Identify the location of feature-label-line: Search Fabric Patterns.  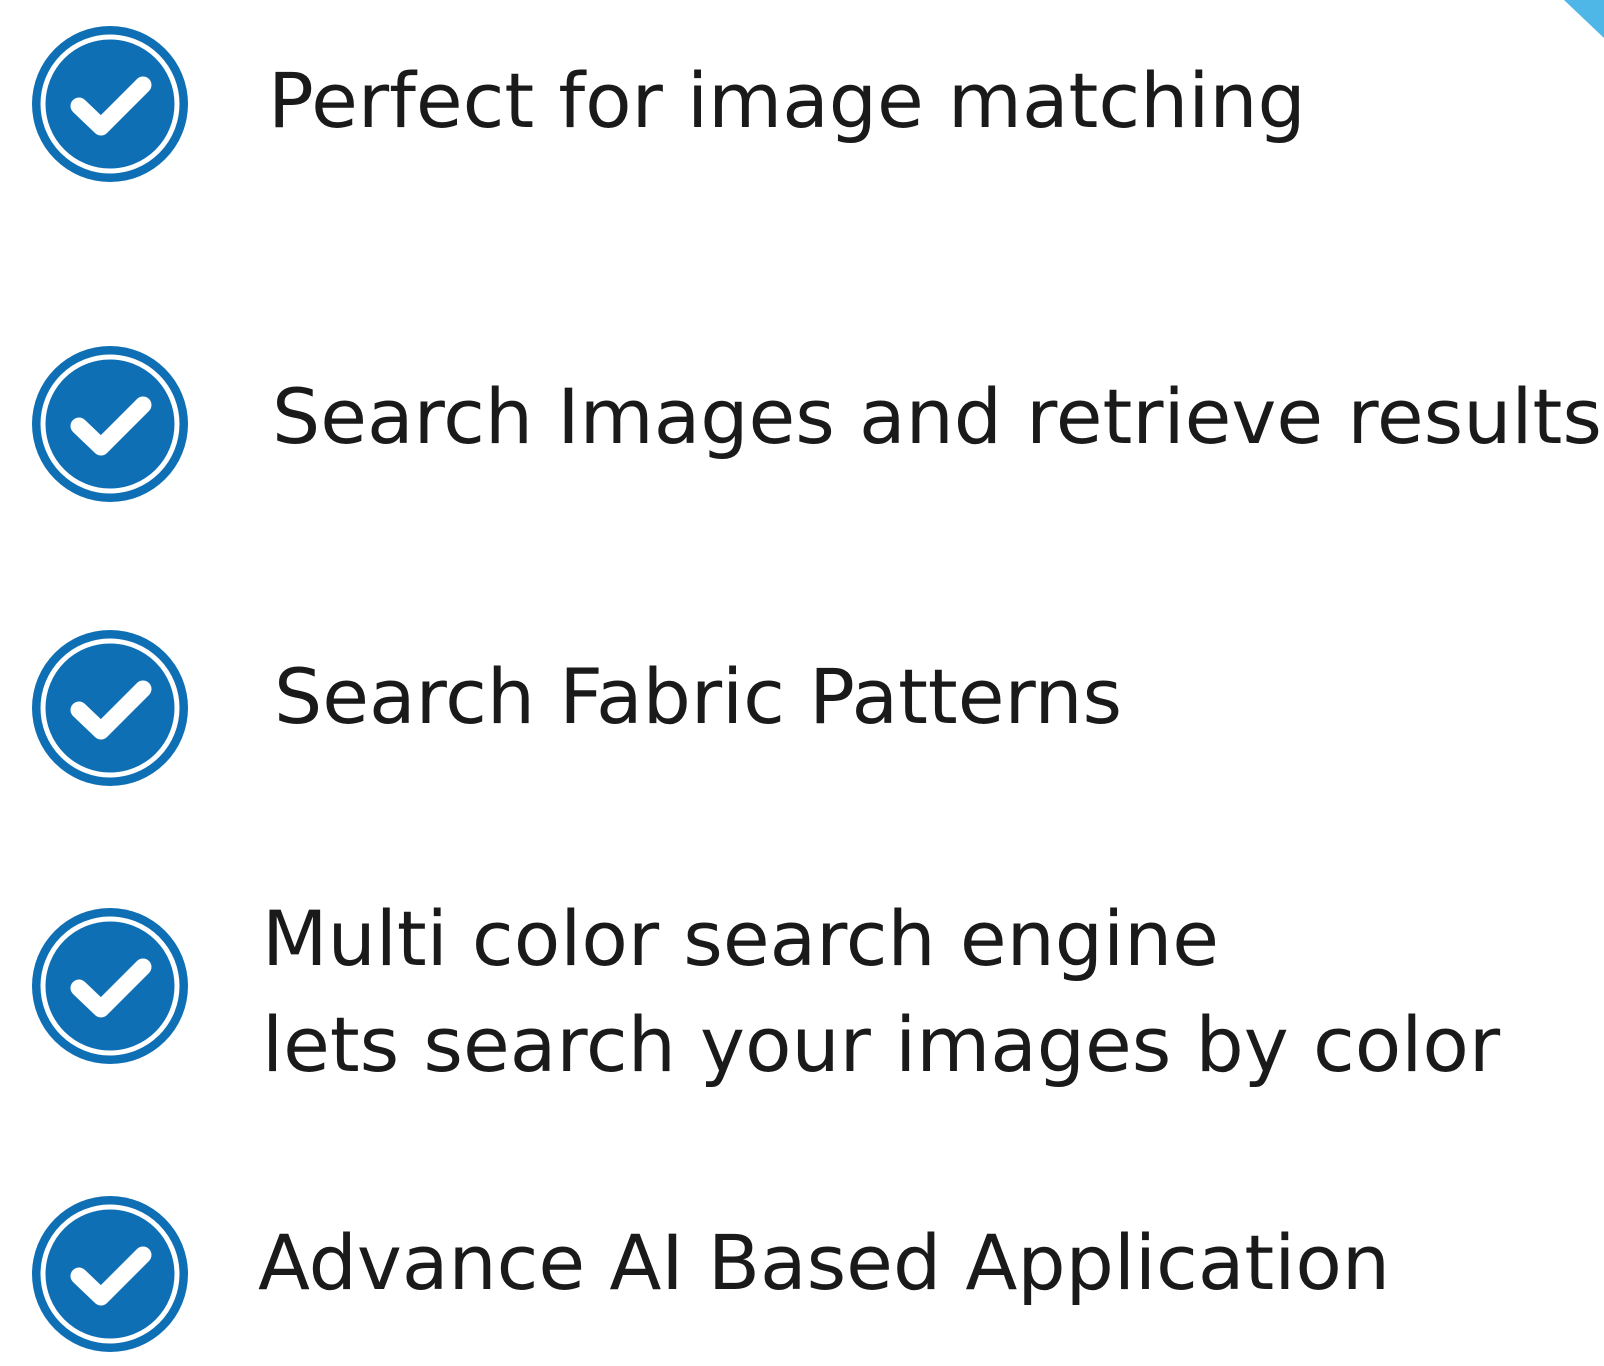
(698, 696).